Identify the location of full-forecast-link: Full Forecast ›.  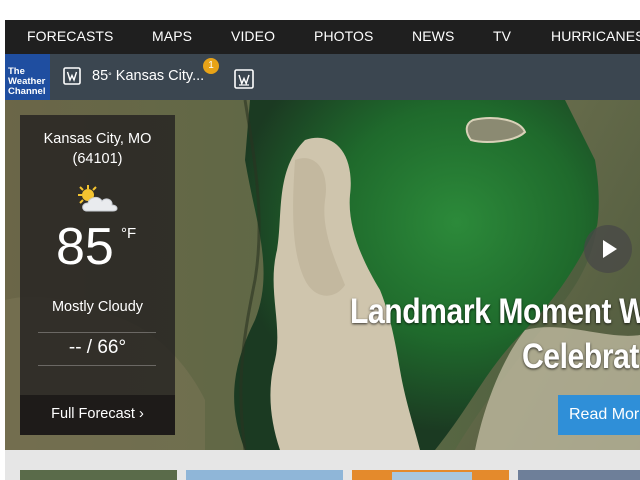
(97, 415).